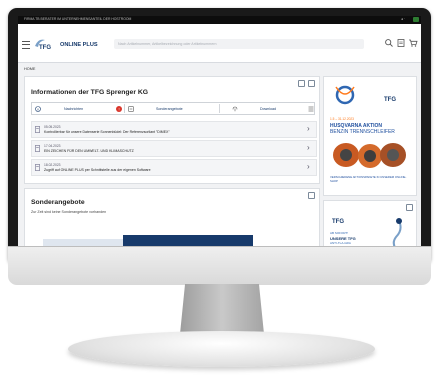  I want to click on news-date: 05.05.2023, so click(52, 126).